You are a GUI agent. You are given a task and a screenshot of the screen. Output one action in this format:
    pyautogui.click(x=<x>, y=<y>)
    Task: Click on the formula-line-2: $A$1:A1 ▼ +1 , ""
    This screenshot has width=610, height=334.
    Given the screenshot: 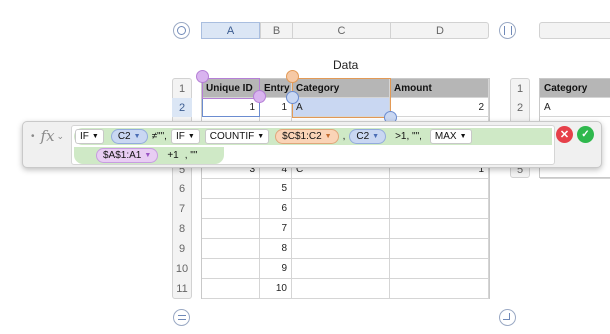 What is the action you would take?
    pyautogui.click(x=149, y=155)
    